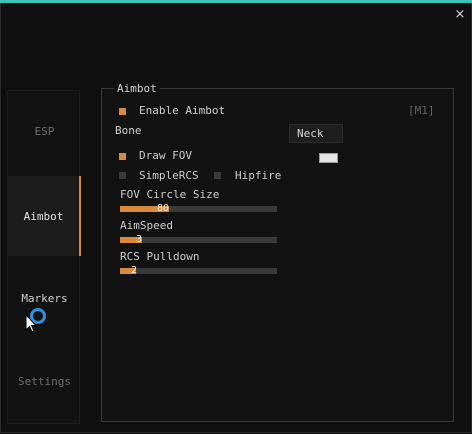 Image resolution: width=472 pixels, height=434 pixels. Describe the element at coordinates (170, 194) in the screenshot. I see `fov-size-label: FOV Circle Size` at that location.